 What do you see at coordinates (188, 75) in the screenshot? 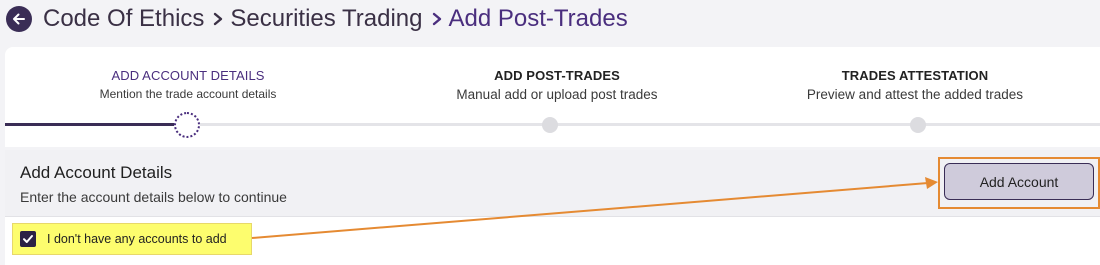
I see `step-title: ADD ACCOUNT DETAILS` at bounding box center [188, 75].